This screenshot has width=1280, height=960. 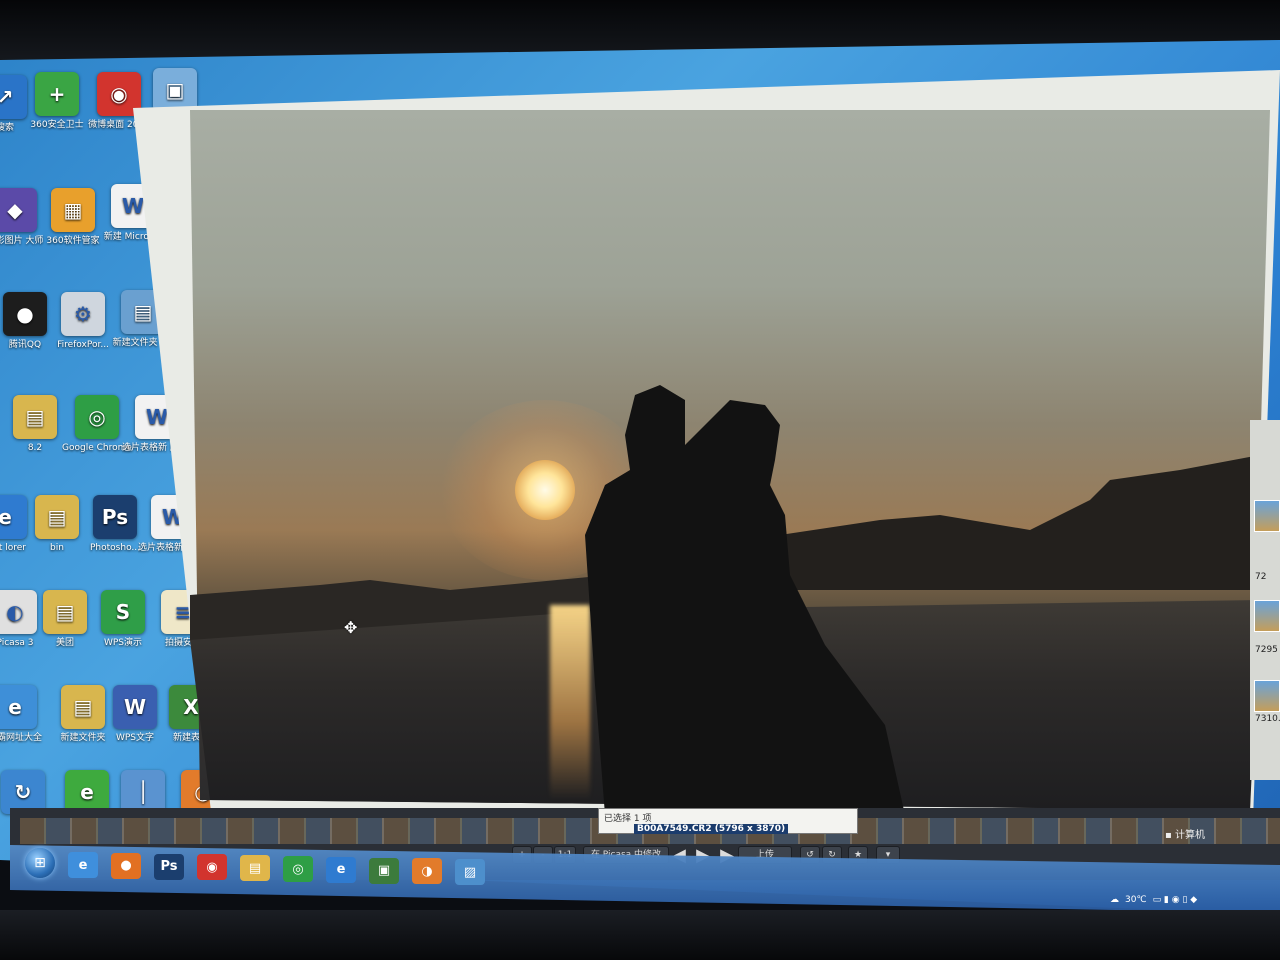 What do you see at coordinates (40, 863) in the screenshot?
I see `start-button: ⊞` at bounding box center [40, 863].